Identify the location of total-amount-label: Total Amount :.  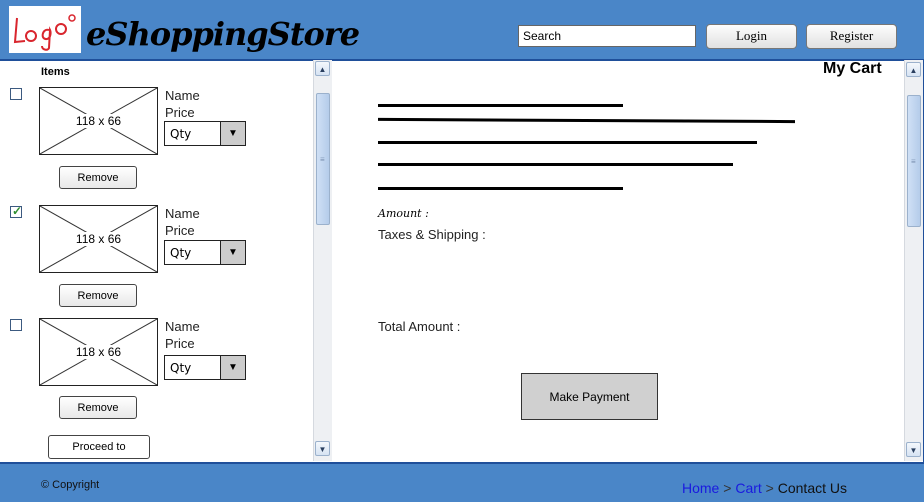
(419, 326).